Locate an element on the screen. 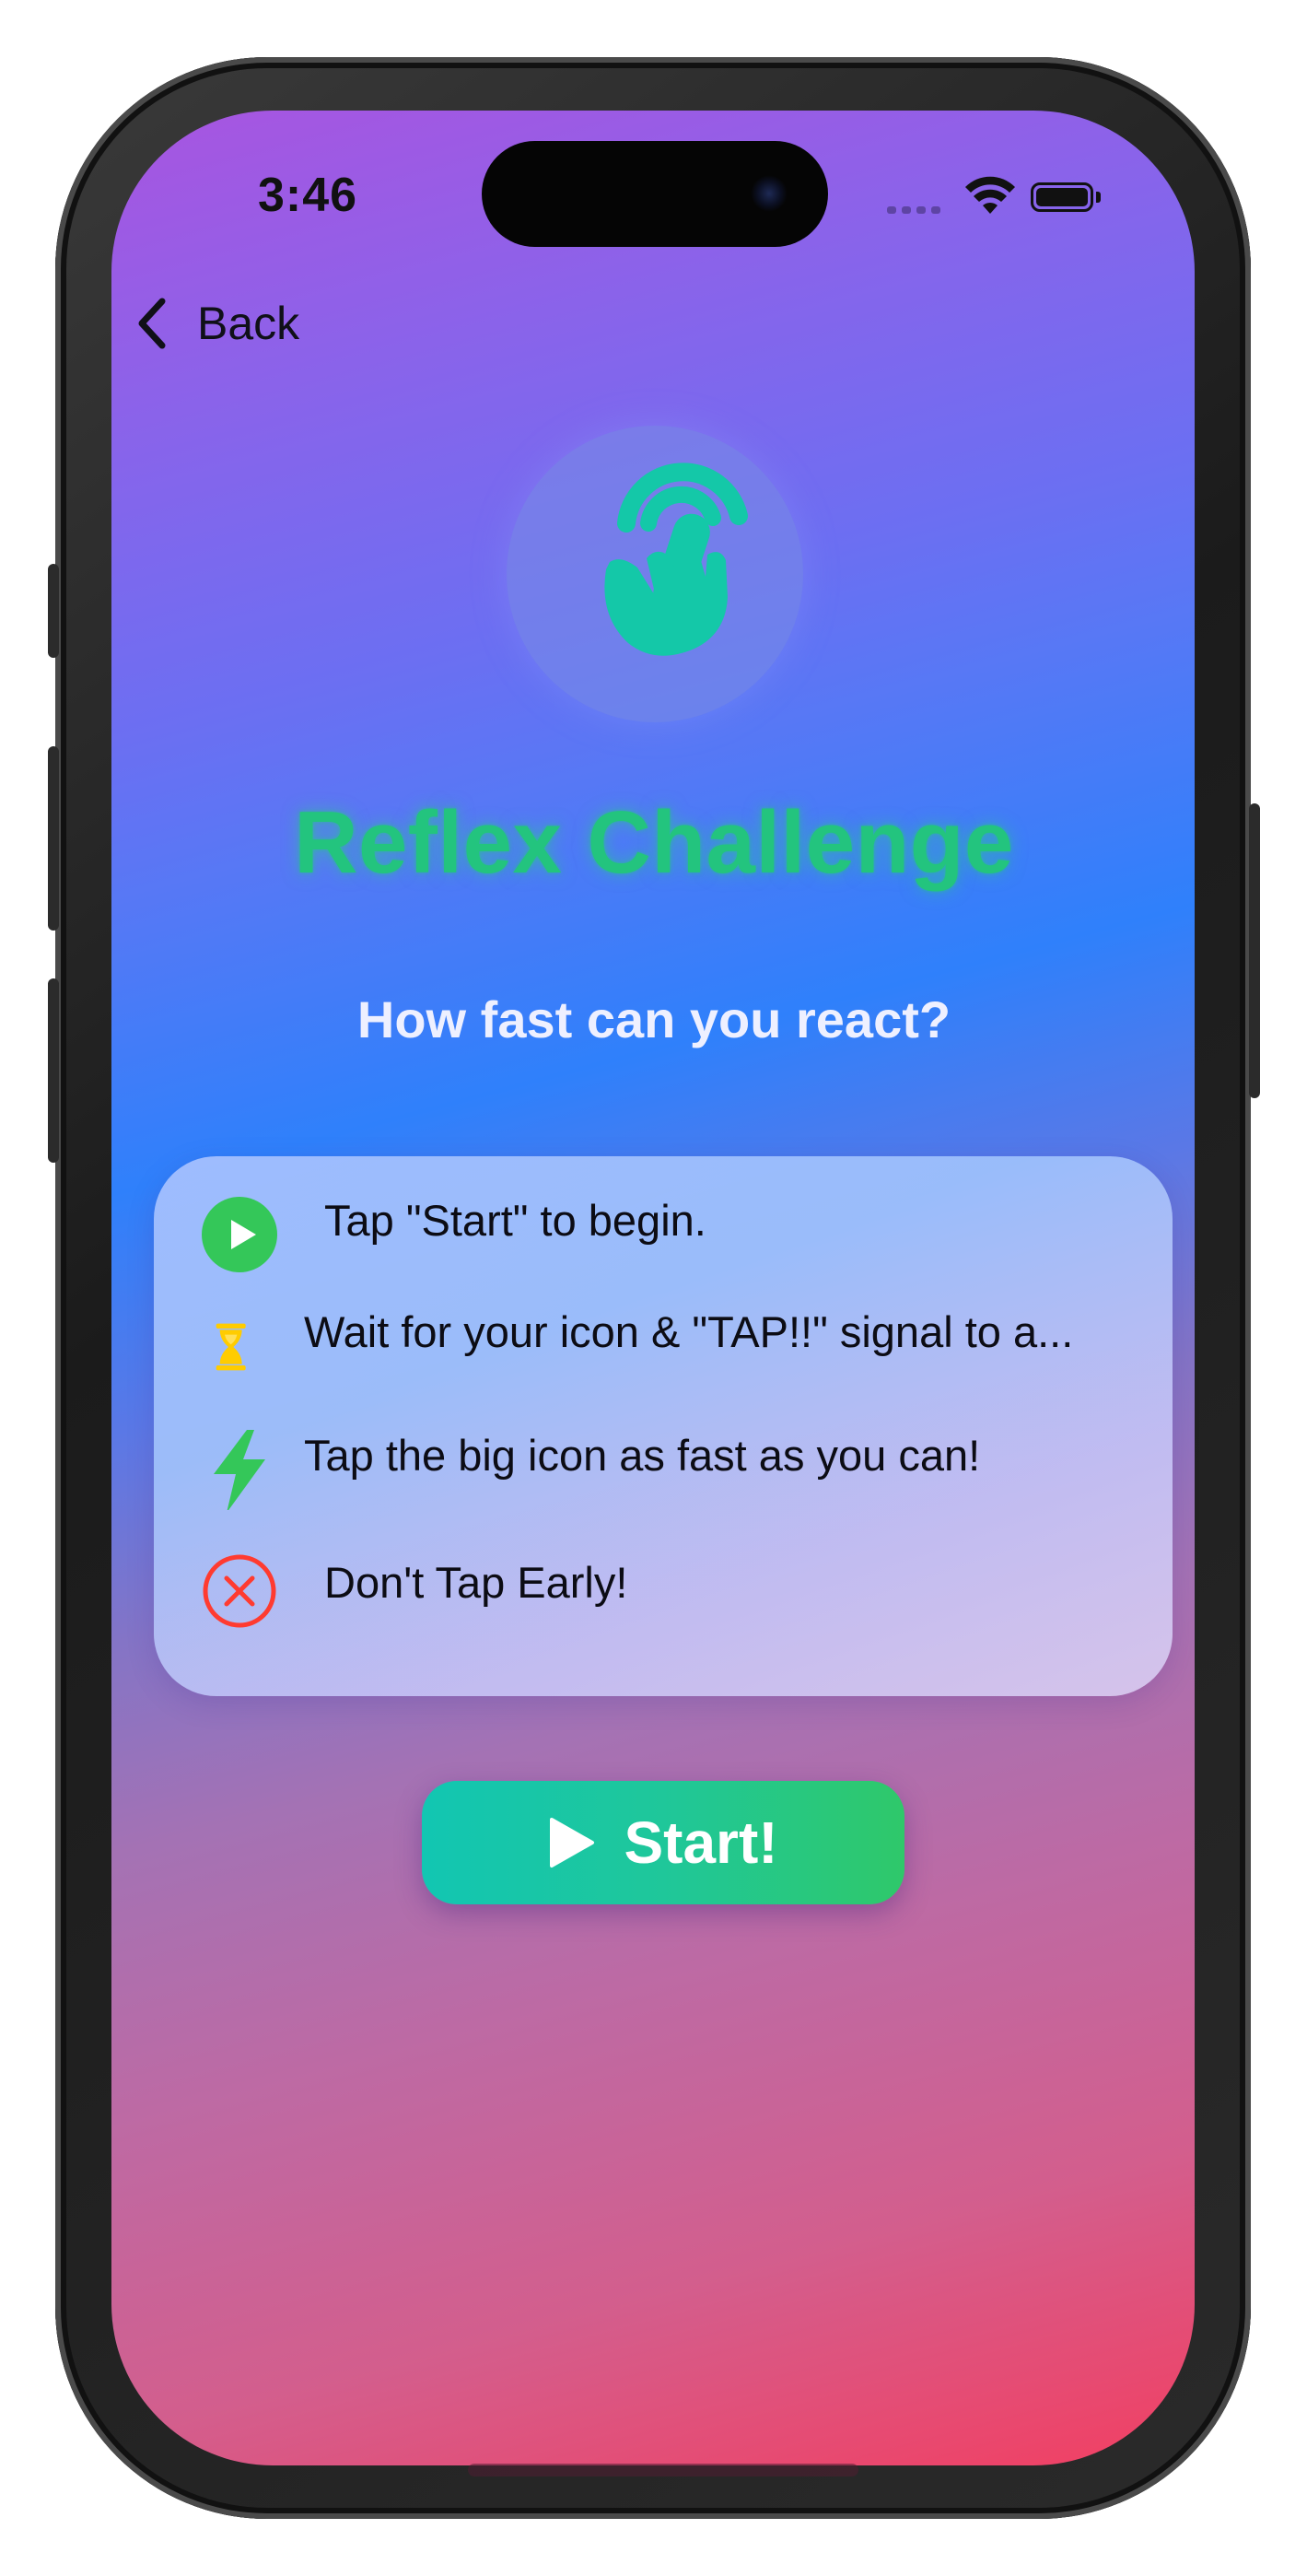  start-button: Start! is located at coordinates (663, 1842).